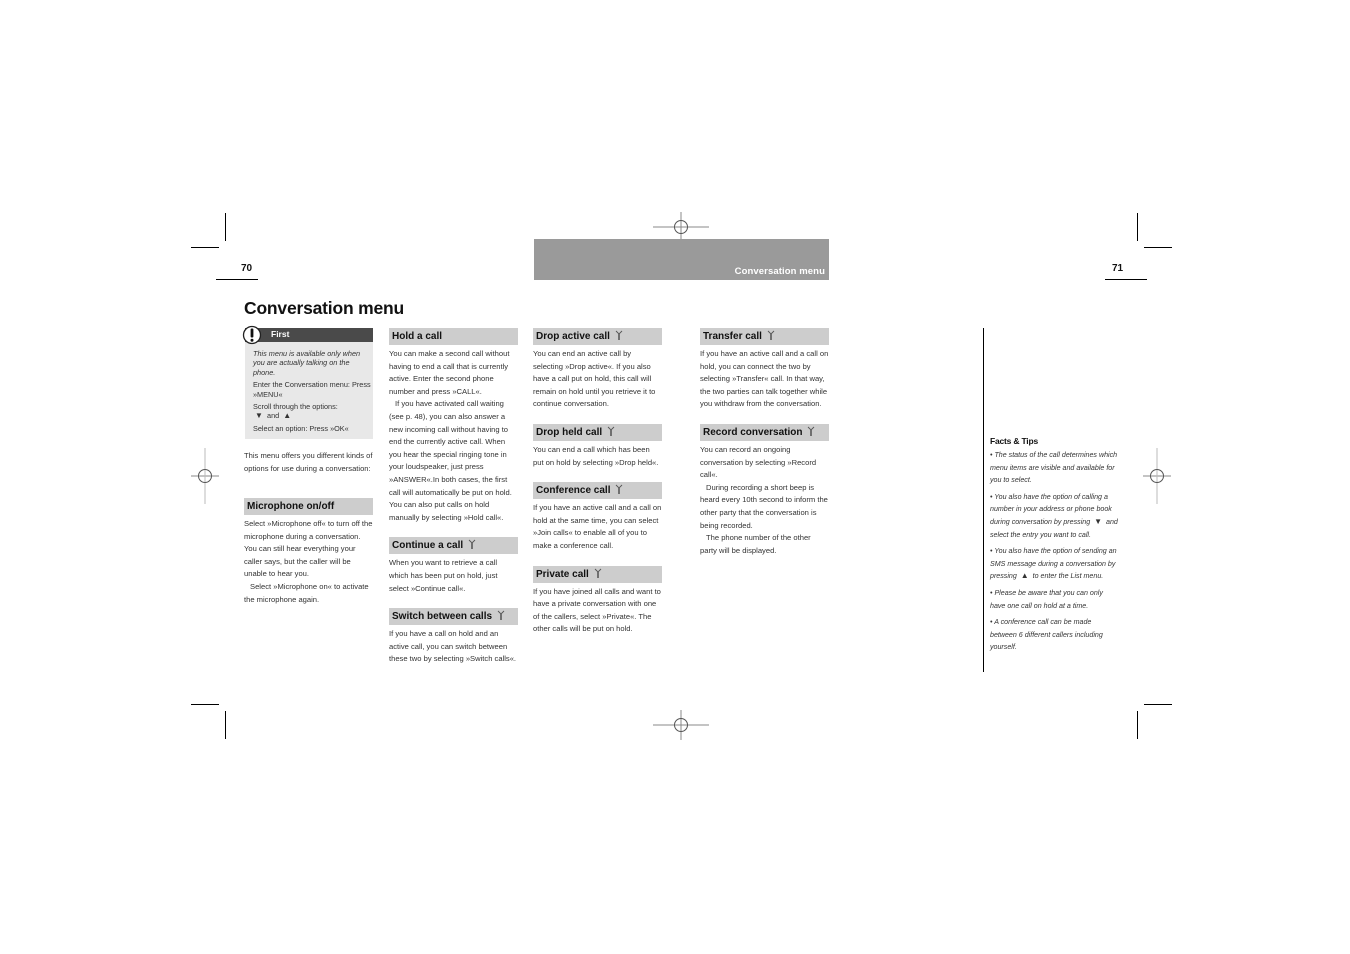 Image resolution: width=1350 pixels, height=954 pixels. I want to click on section-heading: Private call, so click(597, 574).